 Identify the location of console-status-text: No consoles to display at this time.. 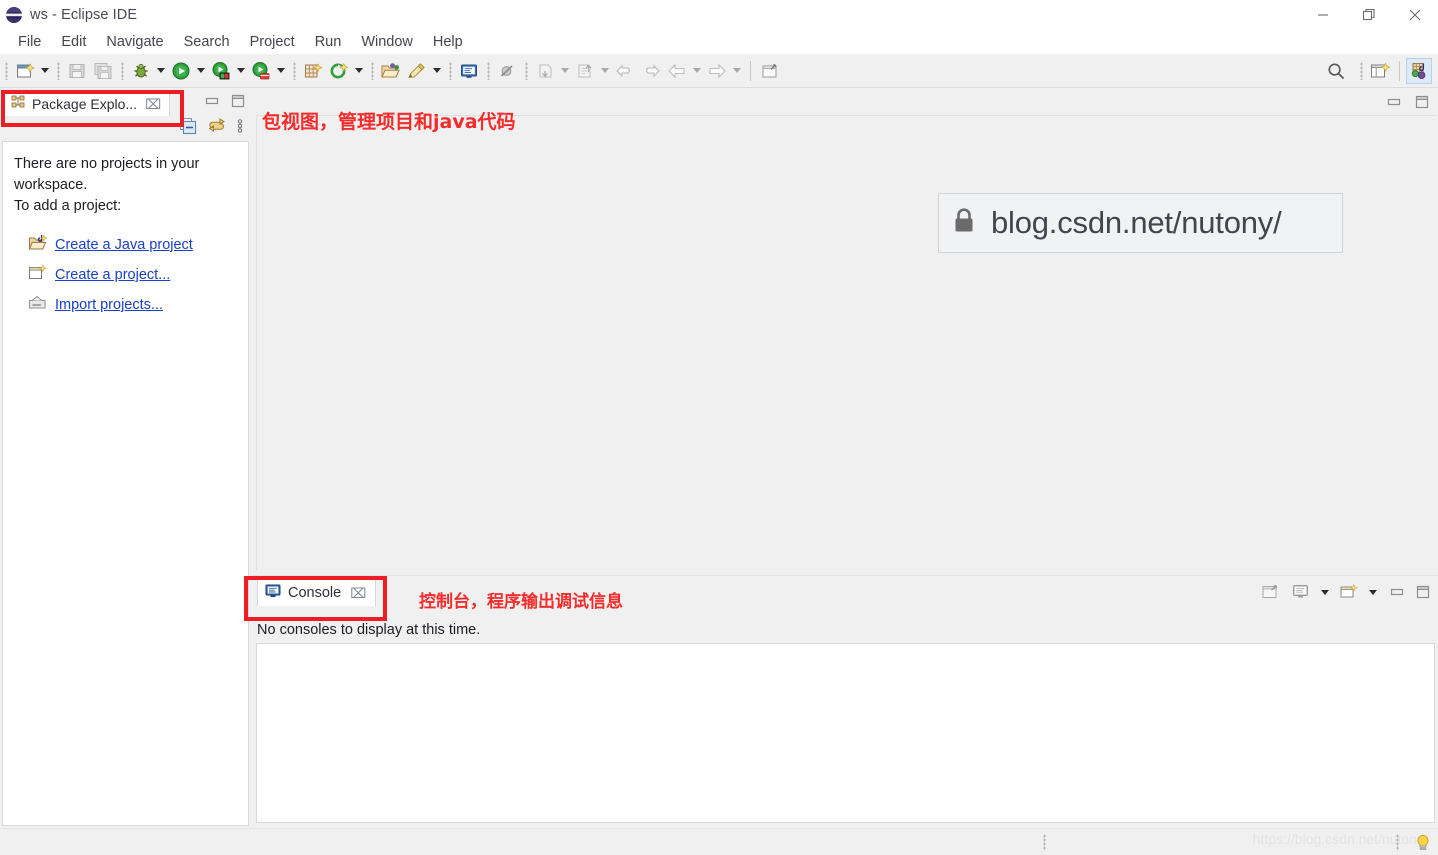
(369, 630).